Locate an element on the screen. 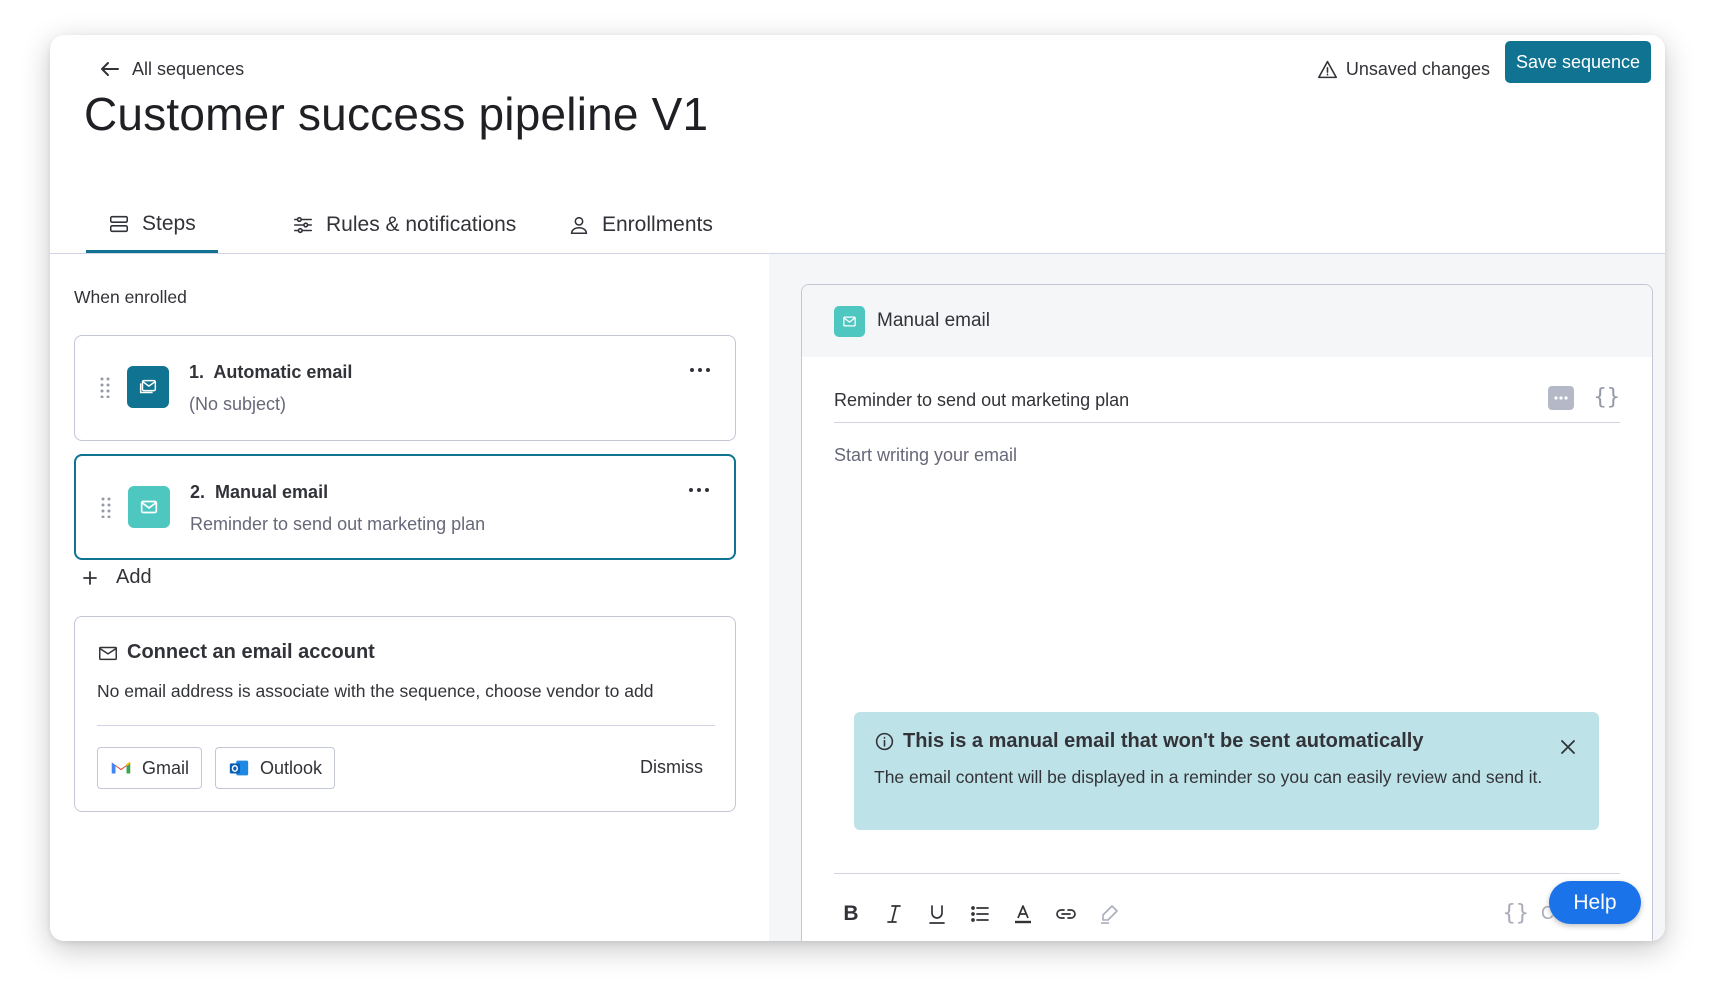  step-2-subtitle: Reminder to send out marketing plan is located at coordinates (338, 524).